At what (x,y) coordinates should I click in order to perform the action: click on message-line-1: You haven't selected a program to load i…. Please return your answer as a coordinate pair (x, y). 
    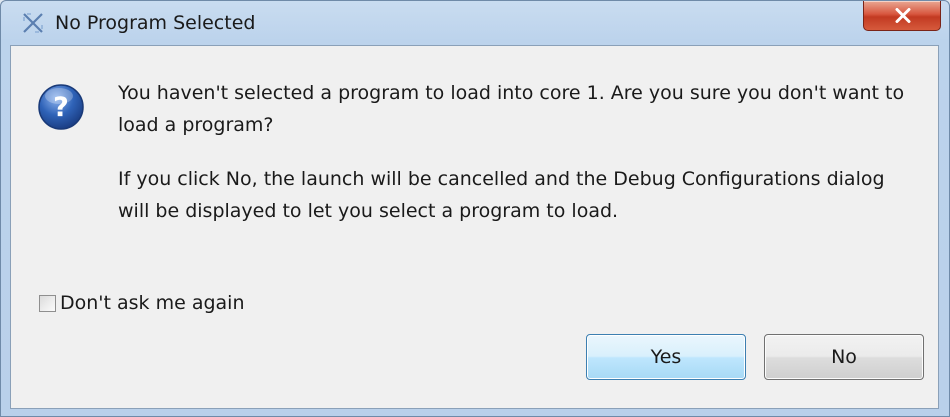
    Looking at the image, I should click on (511, 109).